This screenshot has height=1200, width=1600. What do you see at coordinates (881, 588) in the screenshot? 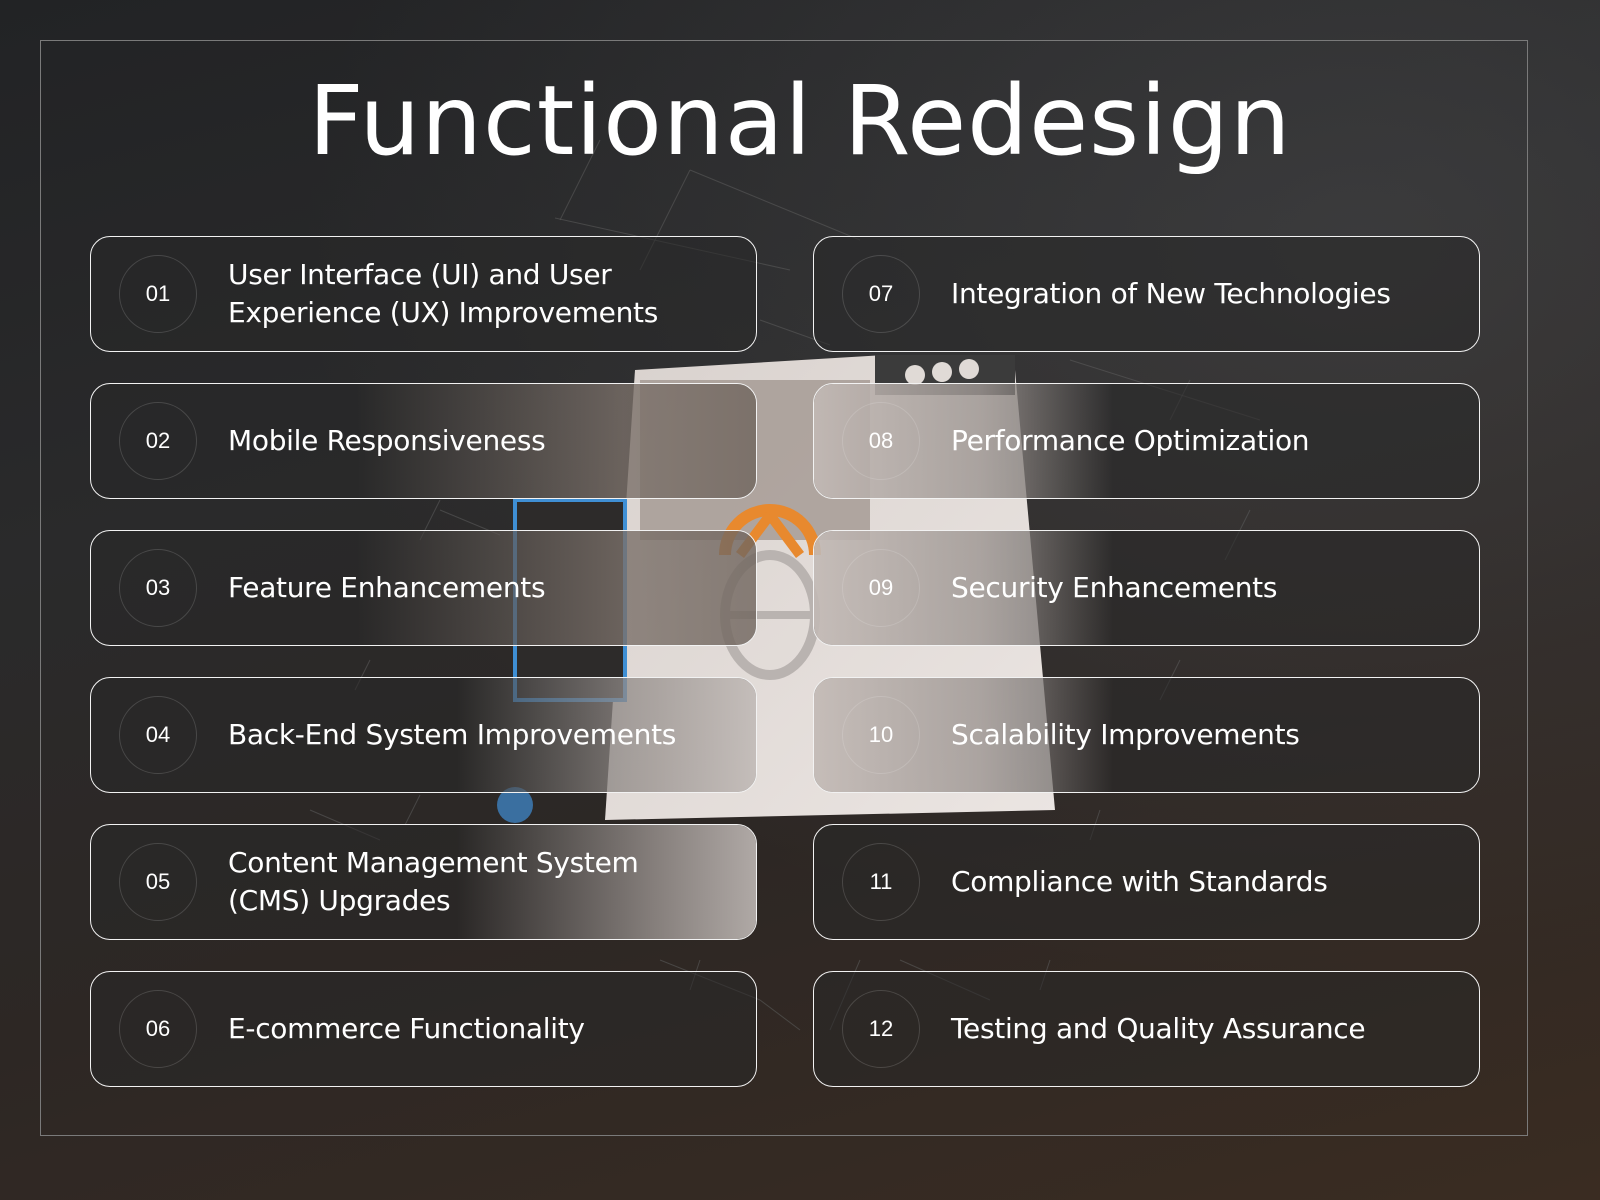
I see `item-number-badge: 09` at bounding box center [881, 588].